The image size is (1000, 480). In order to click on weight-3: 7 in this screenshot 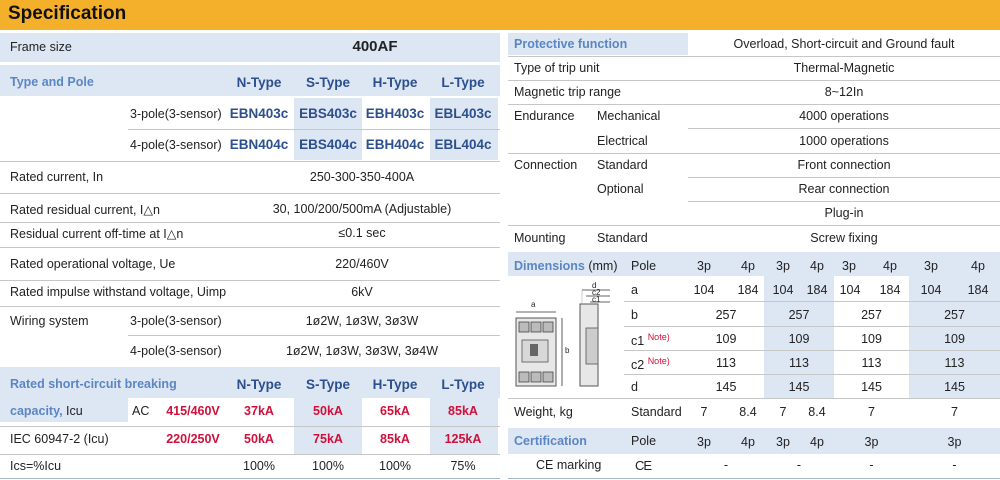, I will do `click(783, 412)`.